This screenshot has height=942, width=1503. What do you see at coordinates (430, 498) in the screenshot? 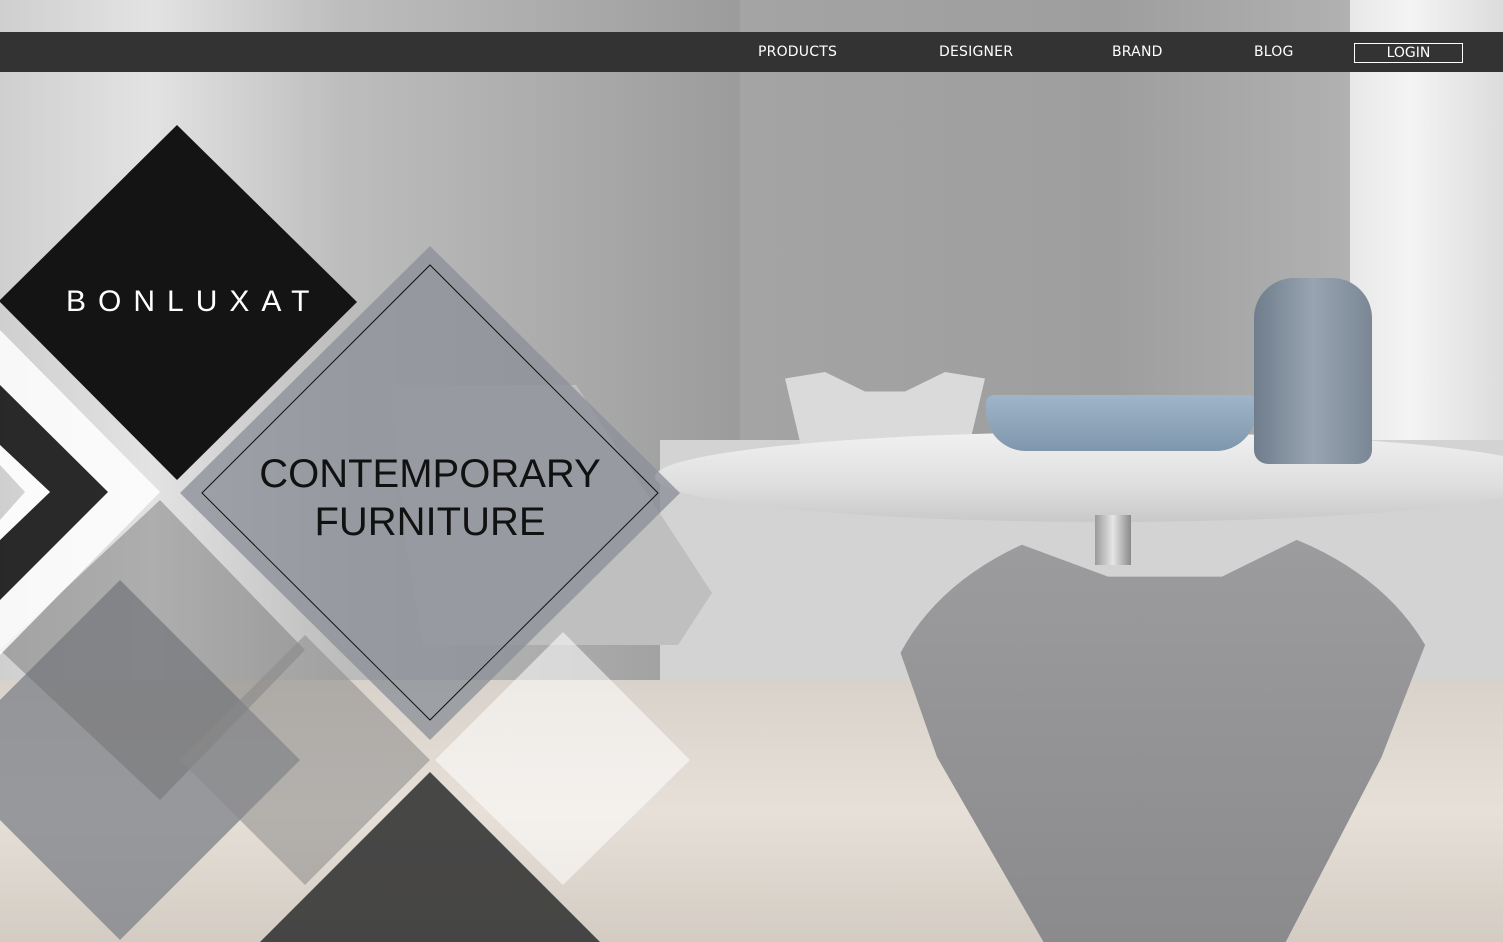
I see `hero-headline: CONTEMPORARY FURNITURE` at bounding box center [430, 498].